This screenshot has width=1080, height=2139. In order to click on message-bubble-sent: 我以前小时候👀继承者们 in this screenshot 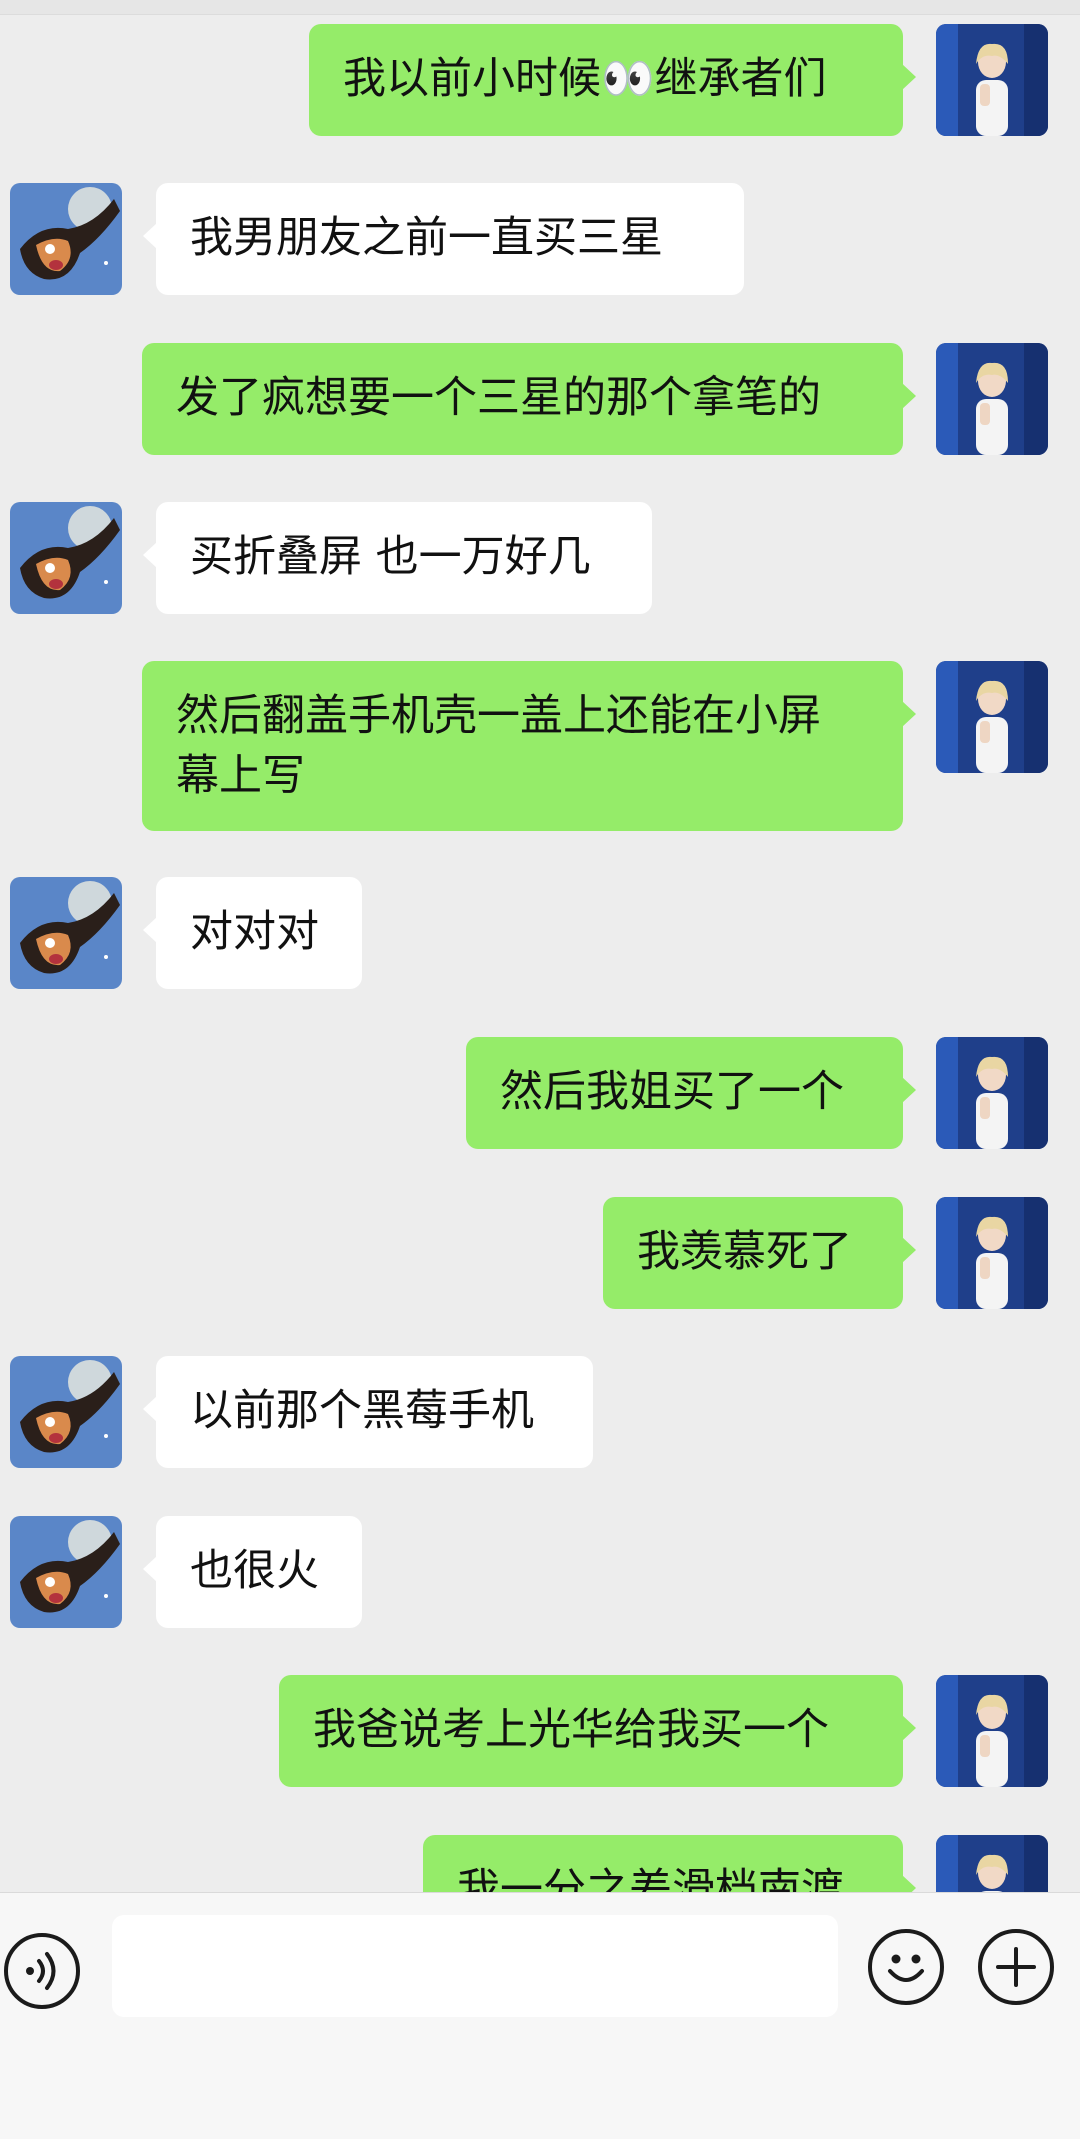, I will do `click(612, 80)`.